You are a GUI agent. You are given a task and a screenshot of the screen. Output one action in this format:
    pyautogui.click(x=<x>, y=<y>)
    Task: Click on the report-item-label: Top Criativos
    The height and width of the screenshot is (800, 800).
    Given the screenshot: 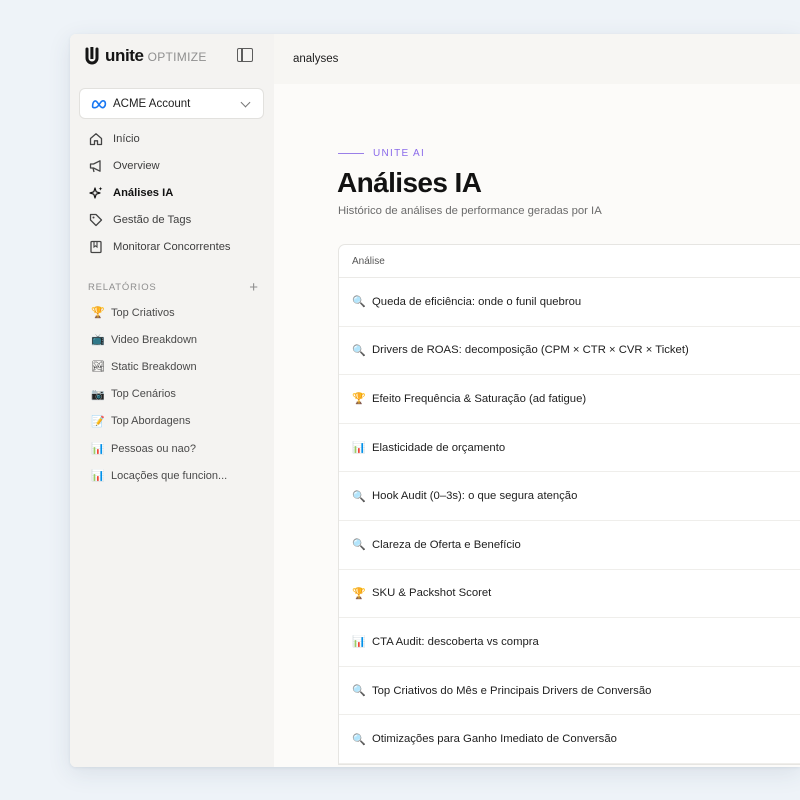 What is the action you would take?
    pyautogui.click(x=143, y=312)
    